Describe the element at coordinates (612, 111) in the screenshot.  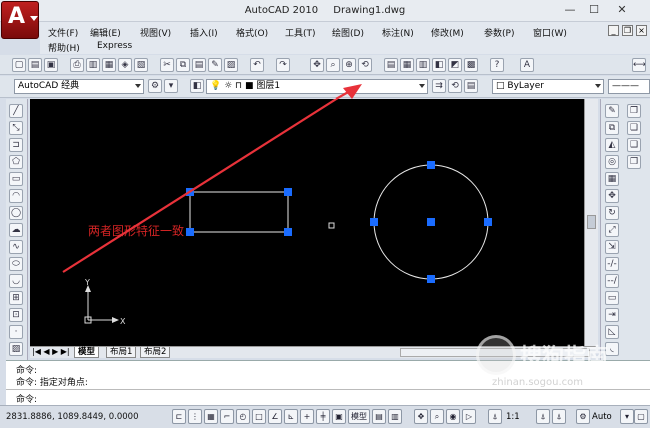
I see `erase-icon: ✎` at that location.